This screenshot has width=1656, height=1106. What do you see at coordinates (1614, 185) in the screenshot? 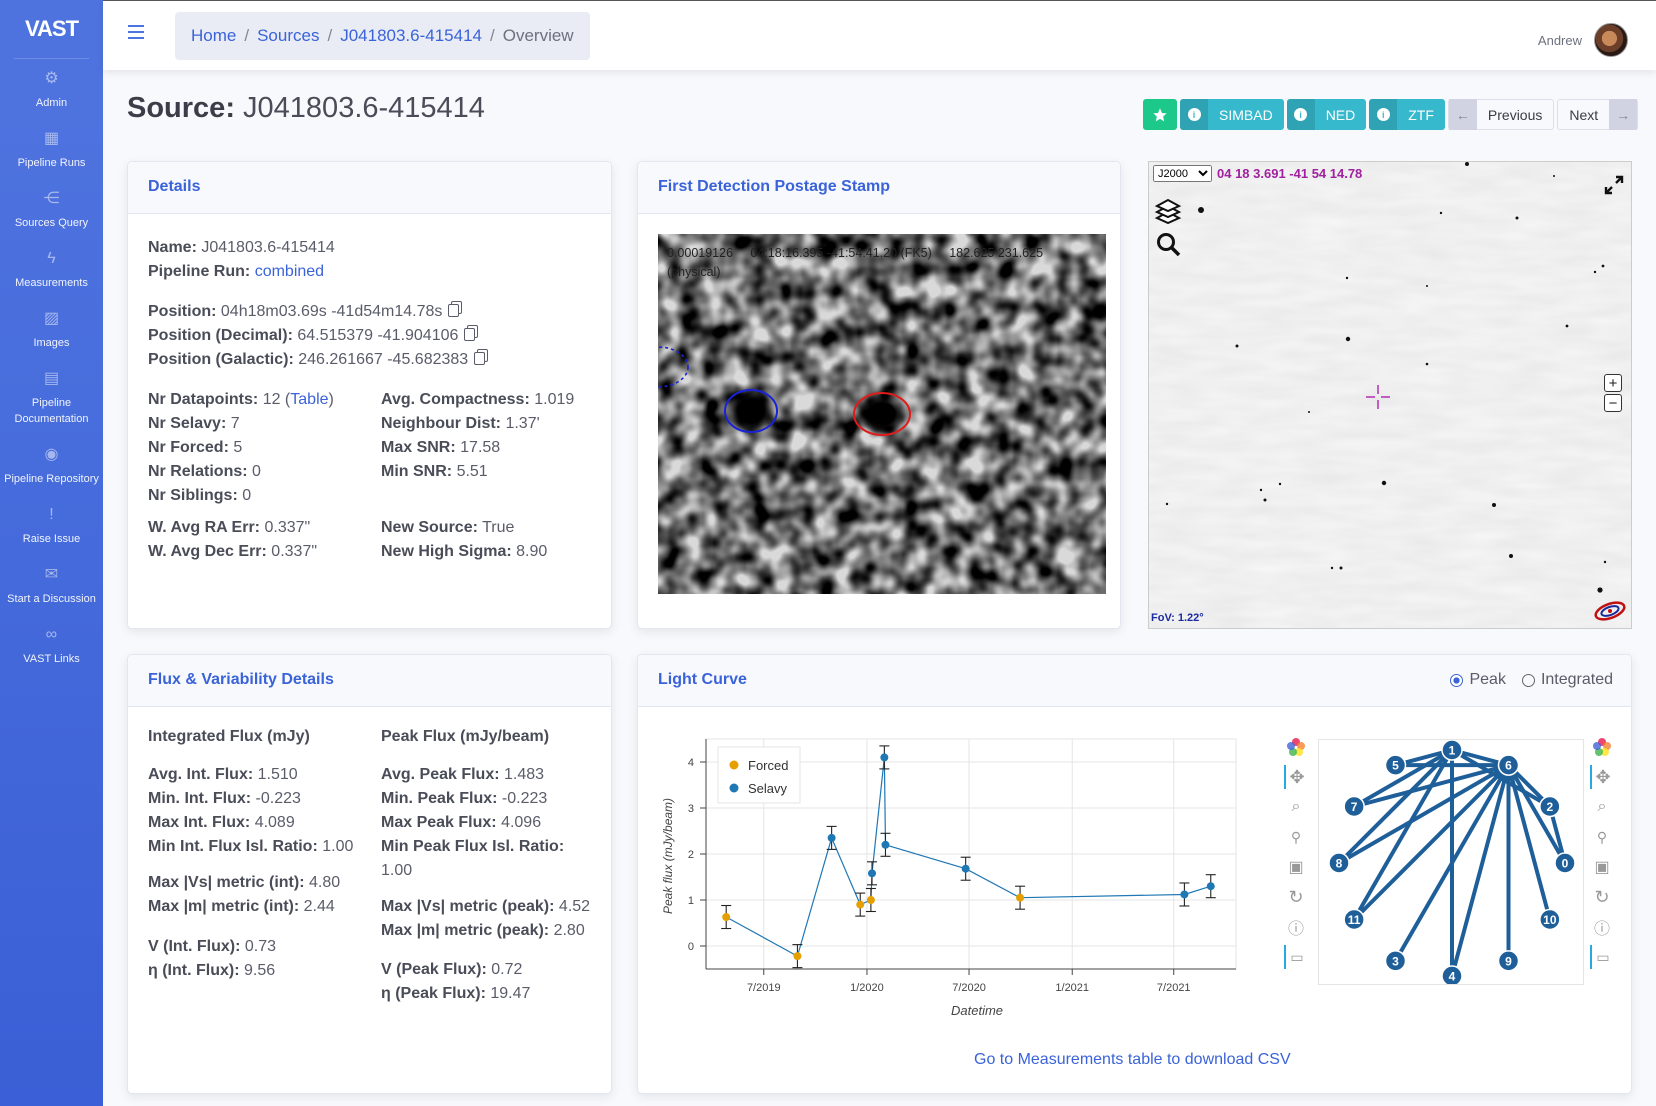
I see `fullscreen-icon` at bounding box center [1614, 185].